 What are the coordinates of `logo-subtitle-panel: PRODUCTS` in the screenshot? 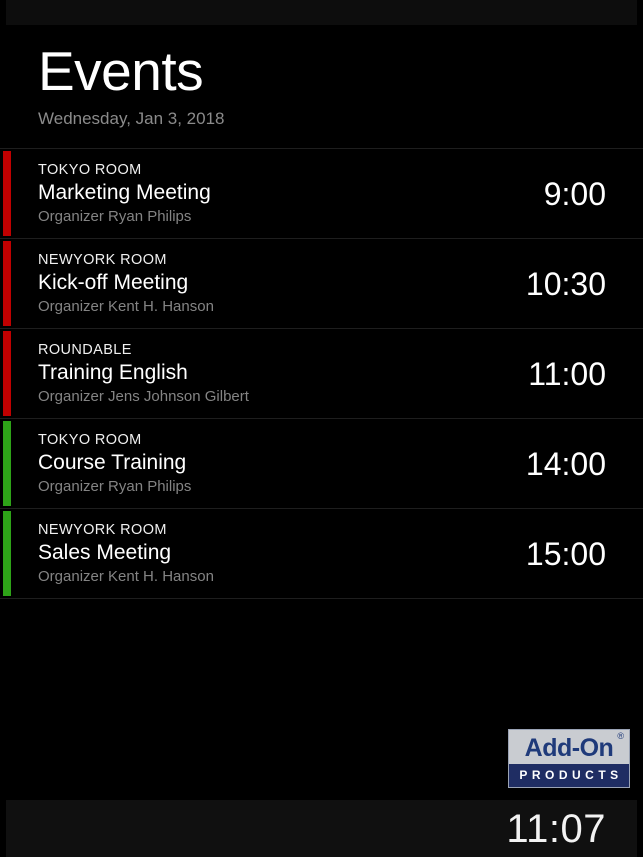 It's located at (569, 775).